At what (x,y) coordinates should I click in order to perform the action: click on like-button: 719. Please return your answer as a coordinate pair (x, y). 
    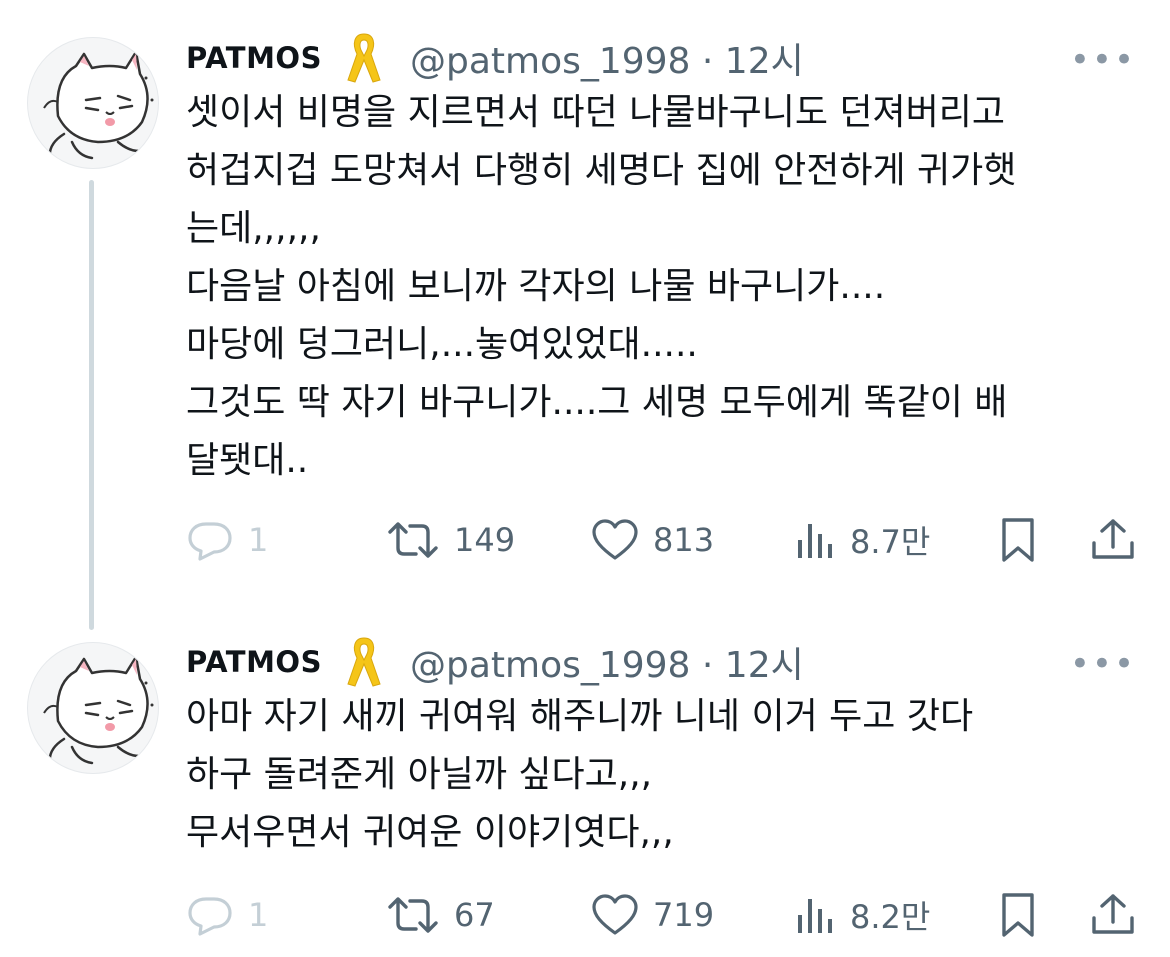
    Looking at the image, I should click on (652, 915).